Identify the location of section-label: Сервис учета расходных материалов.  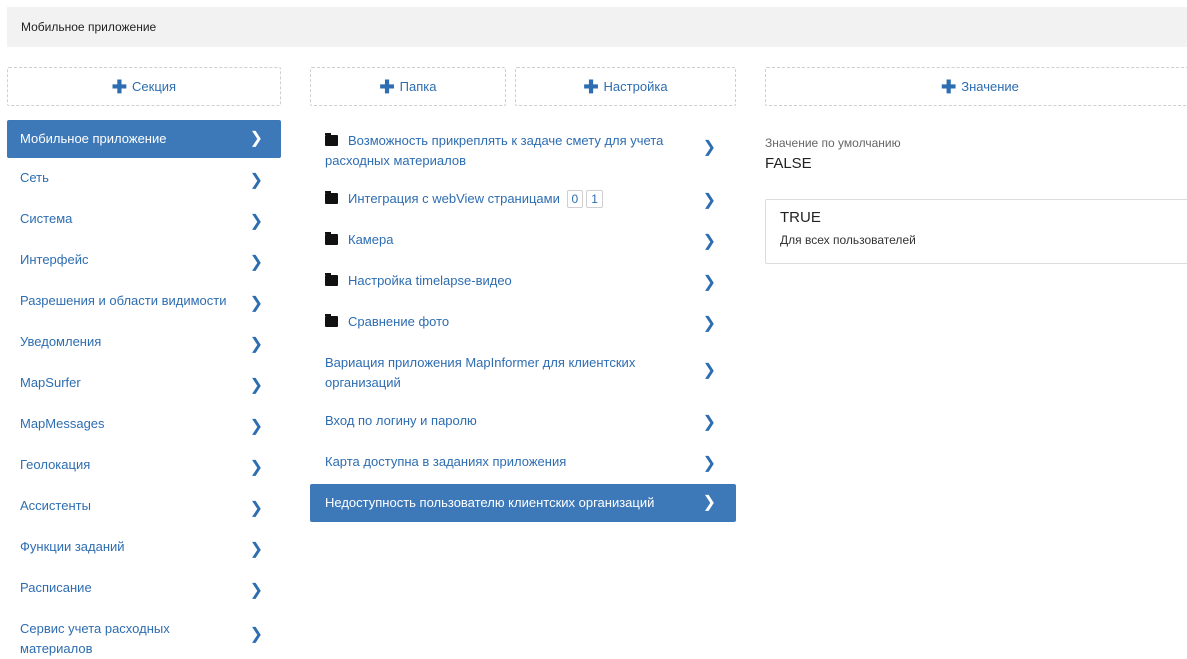
(95, 638).